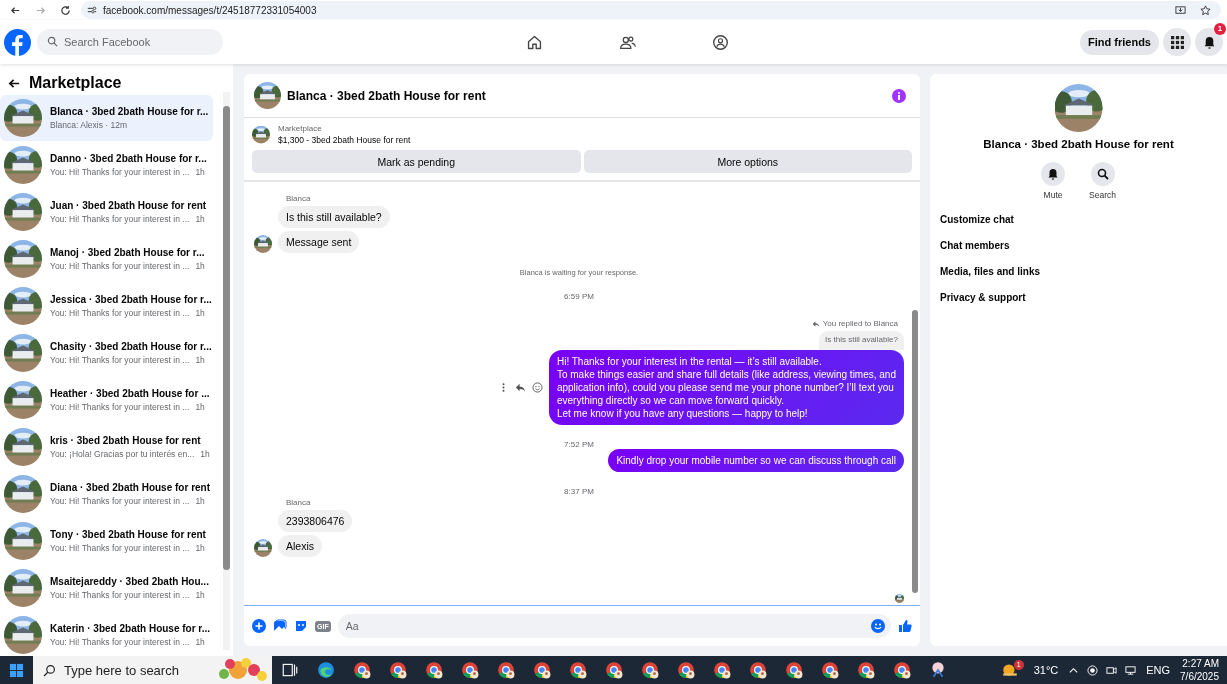 This screenshot has width=1227, height=684. What do you see at coordinates (300, 546) in the screenshot?
I see `message-bubble: Alexis` at bounding box center [300, 546].